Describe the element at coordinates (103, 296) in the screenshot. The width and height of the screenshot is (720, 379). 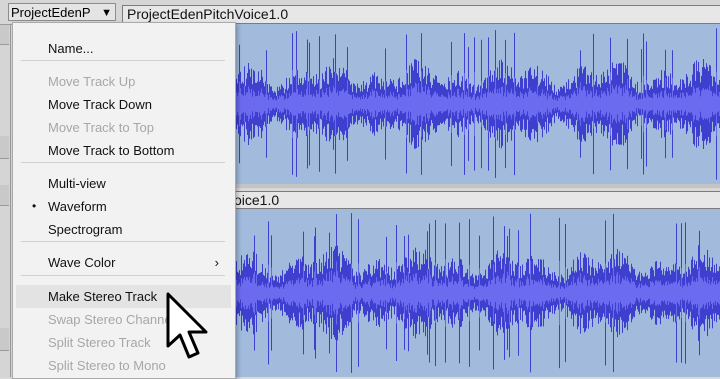
I see `menu-item-label: Make Stereo Track` at that location.